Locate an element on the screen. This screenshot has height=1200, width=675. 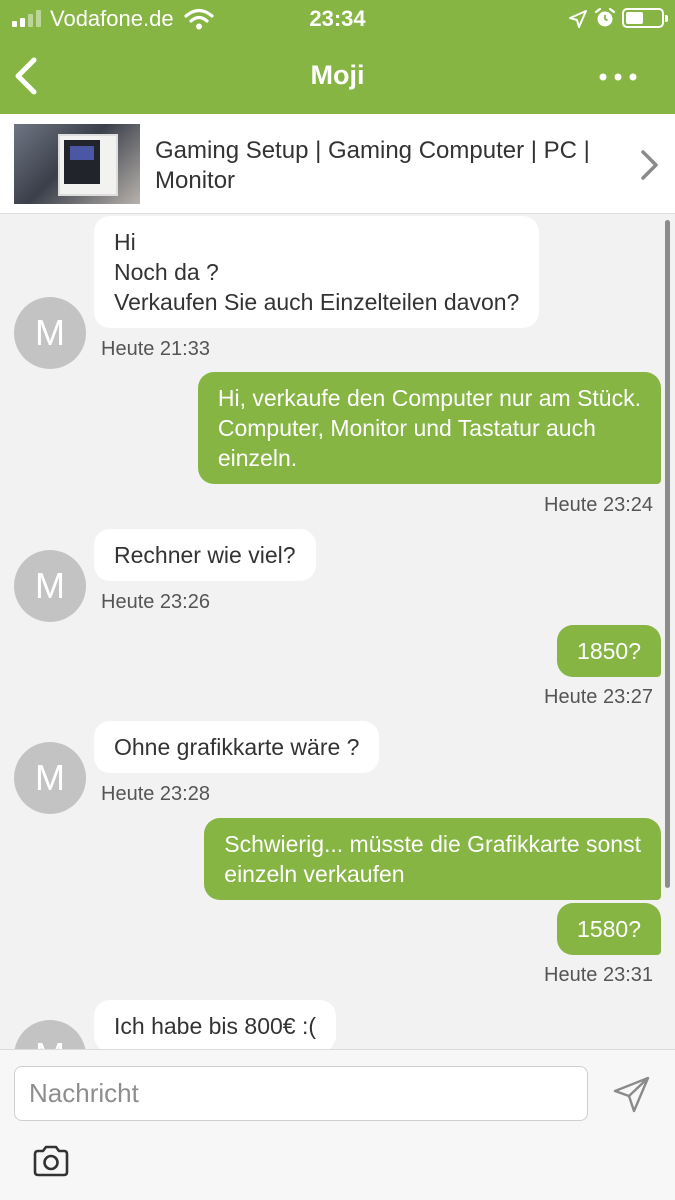
send-icon is located at coordinates (632, 1094).